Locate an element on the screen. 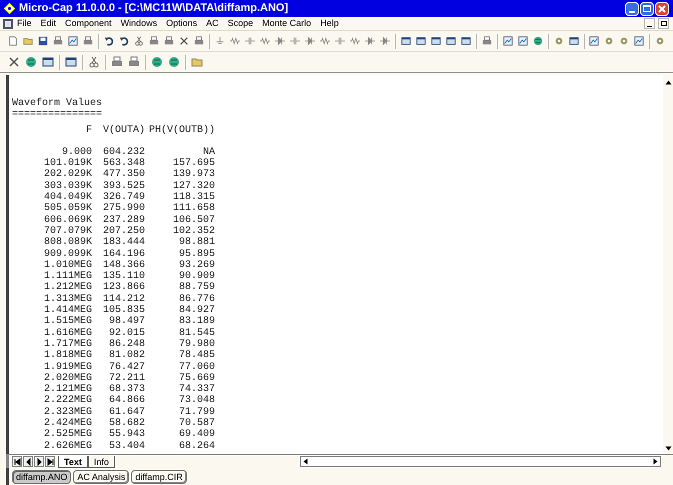 Image resolution: width=673 pixels, height=485 pixels. ground-icon is located at coordinates (219, 41).